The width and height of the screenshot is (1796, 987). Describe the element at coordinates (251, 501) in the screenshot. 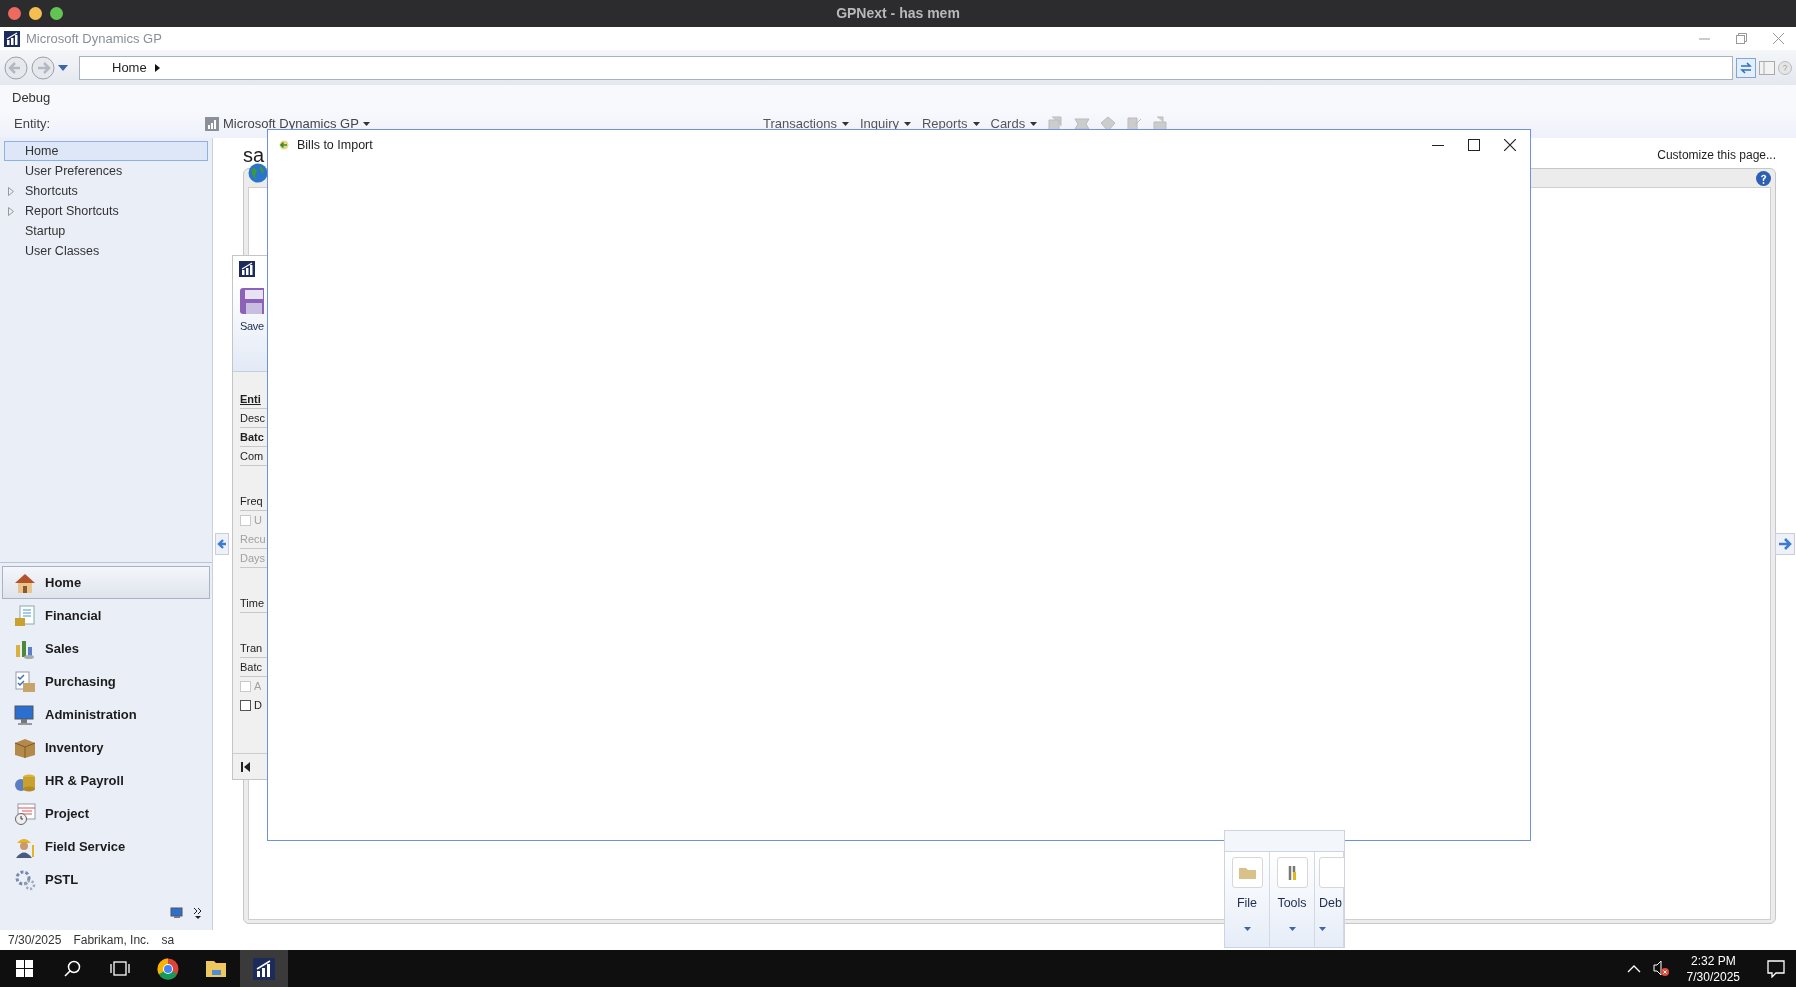

I see `field-label: Freq` at that location.